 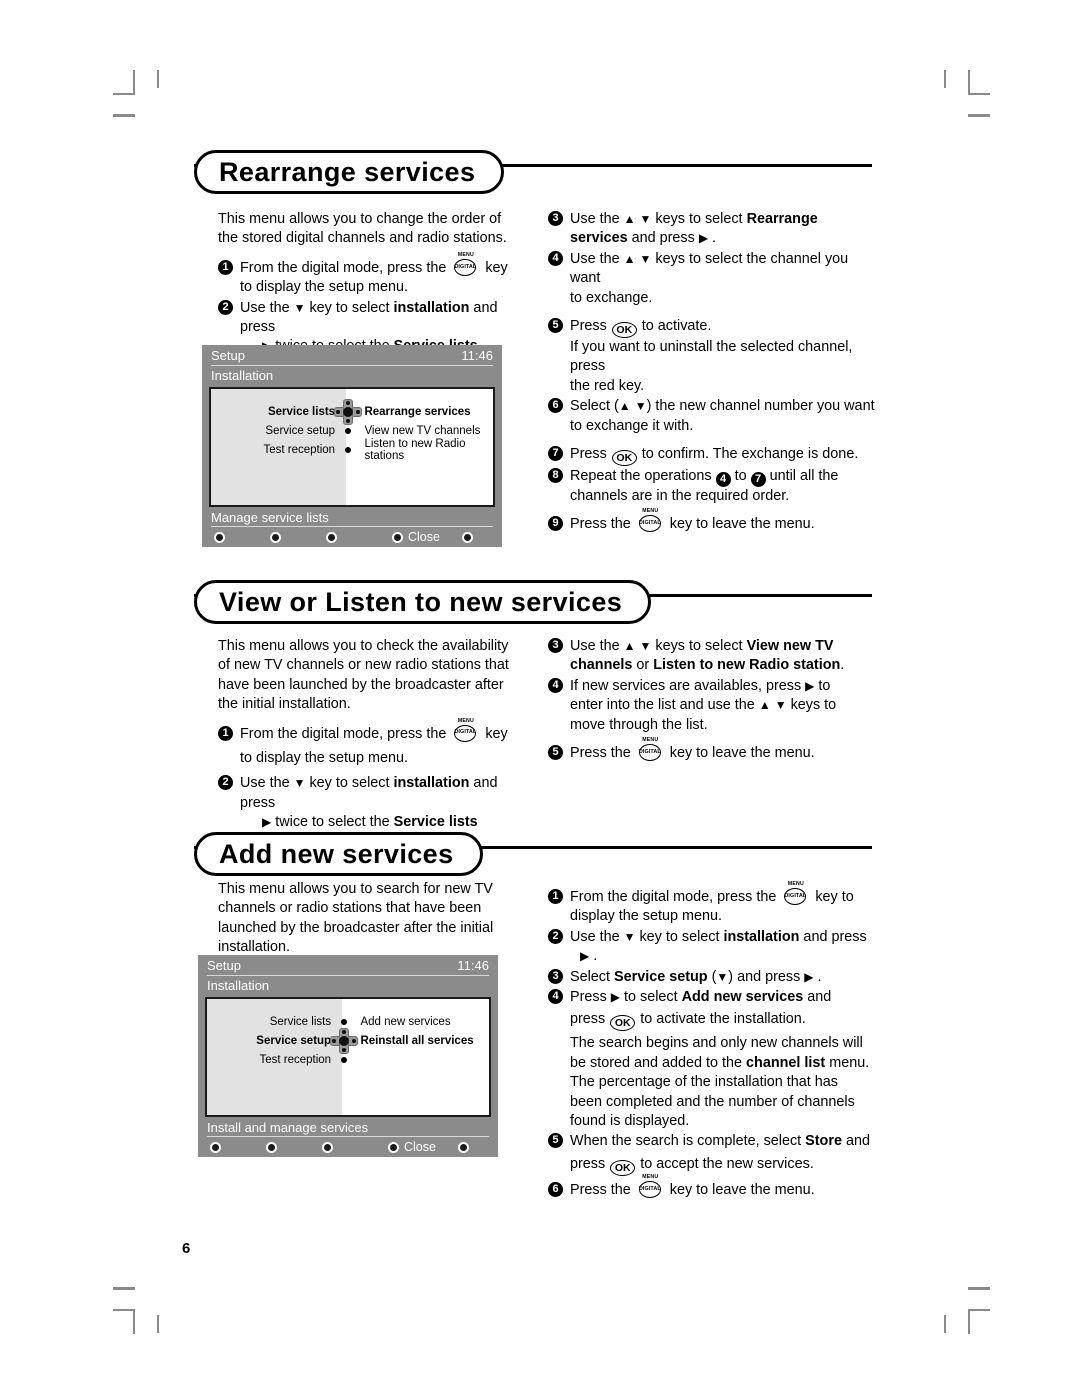 What do you see at coordinates (555, 476) in the screenshot?
I see `step-number: 8` at bounding box center [555, 476].